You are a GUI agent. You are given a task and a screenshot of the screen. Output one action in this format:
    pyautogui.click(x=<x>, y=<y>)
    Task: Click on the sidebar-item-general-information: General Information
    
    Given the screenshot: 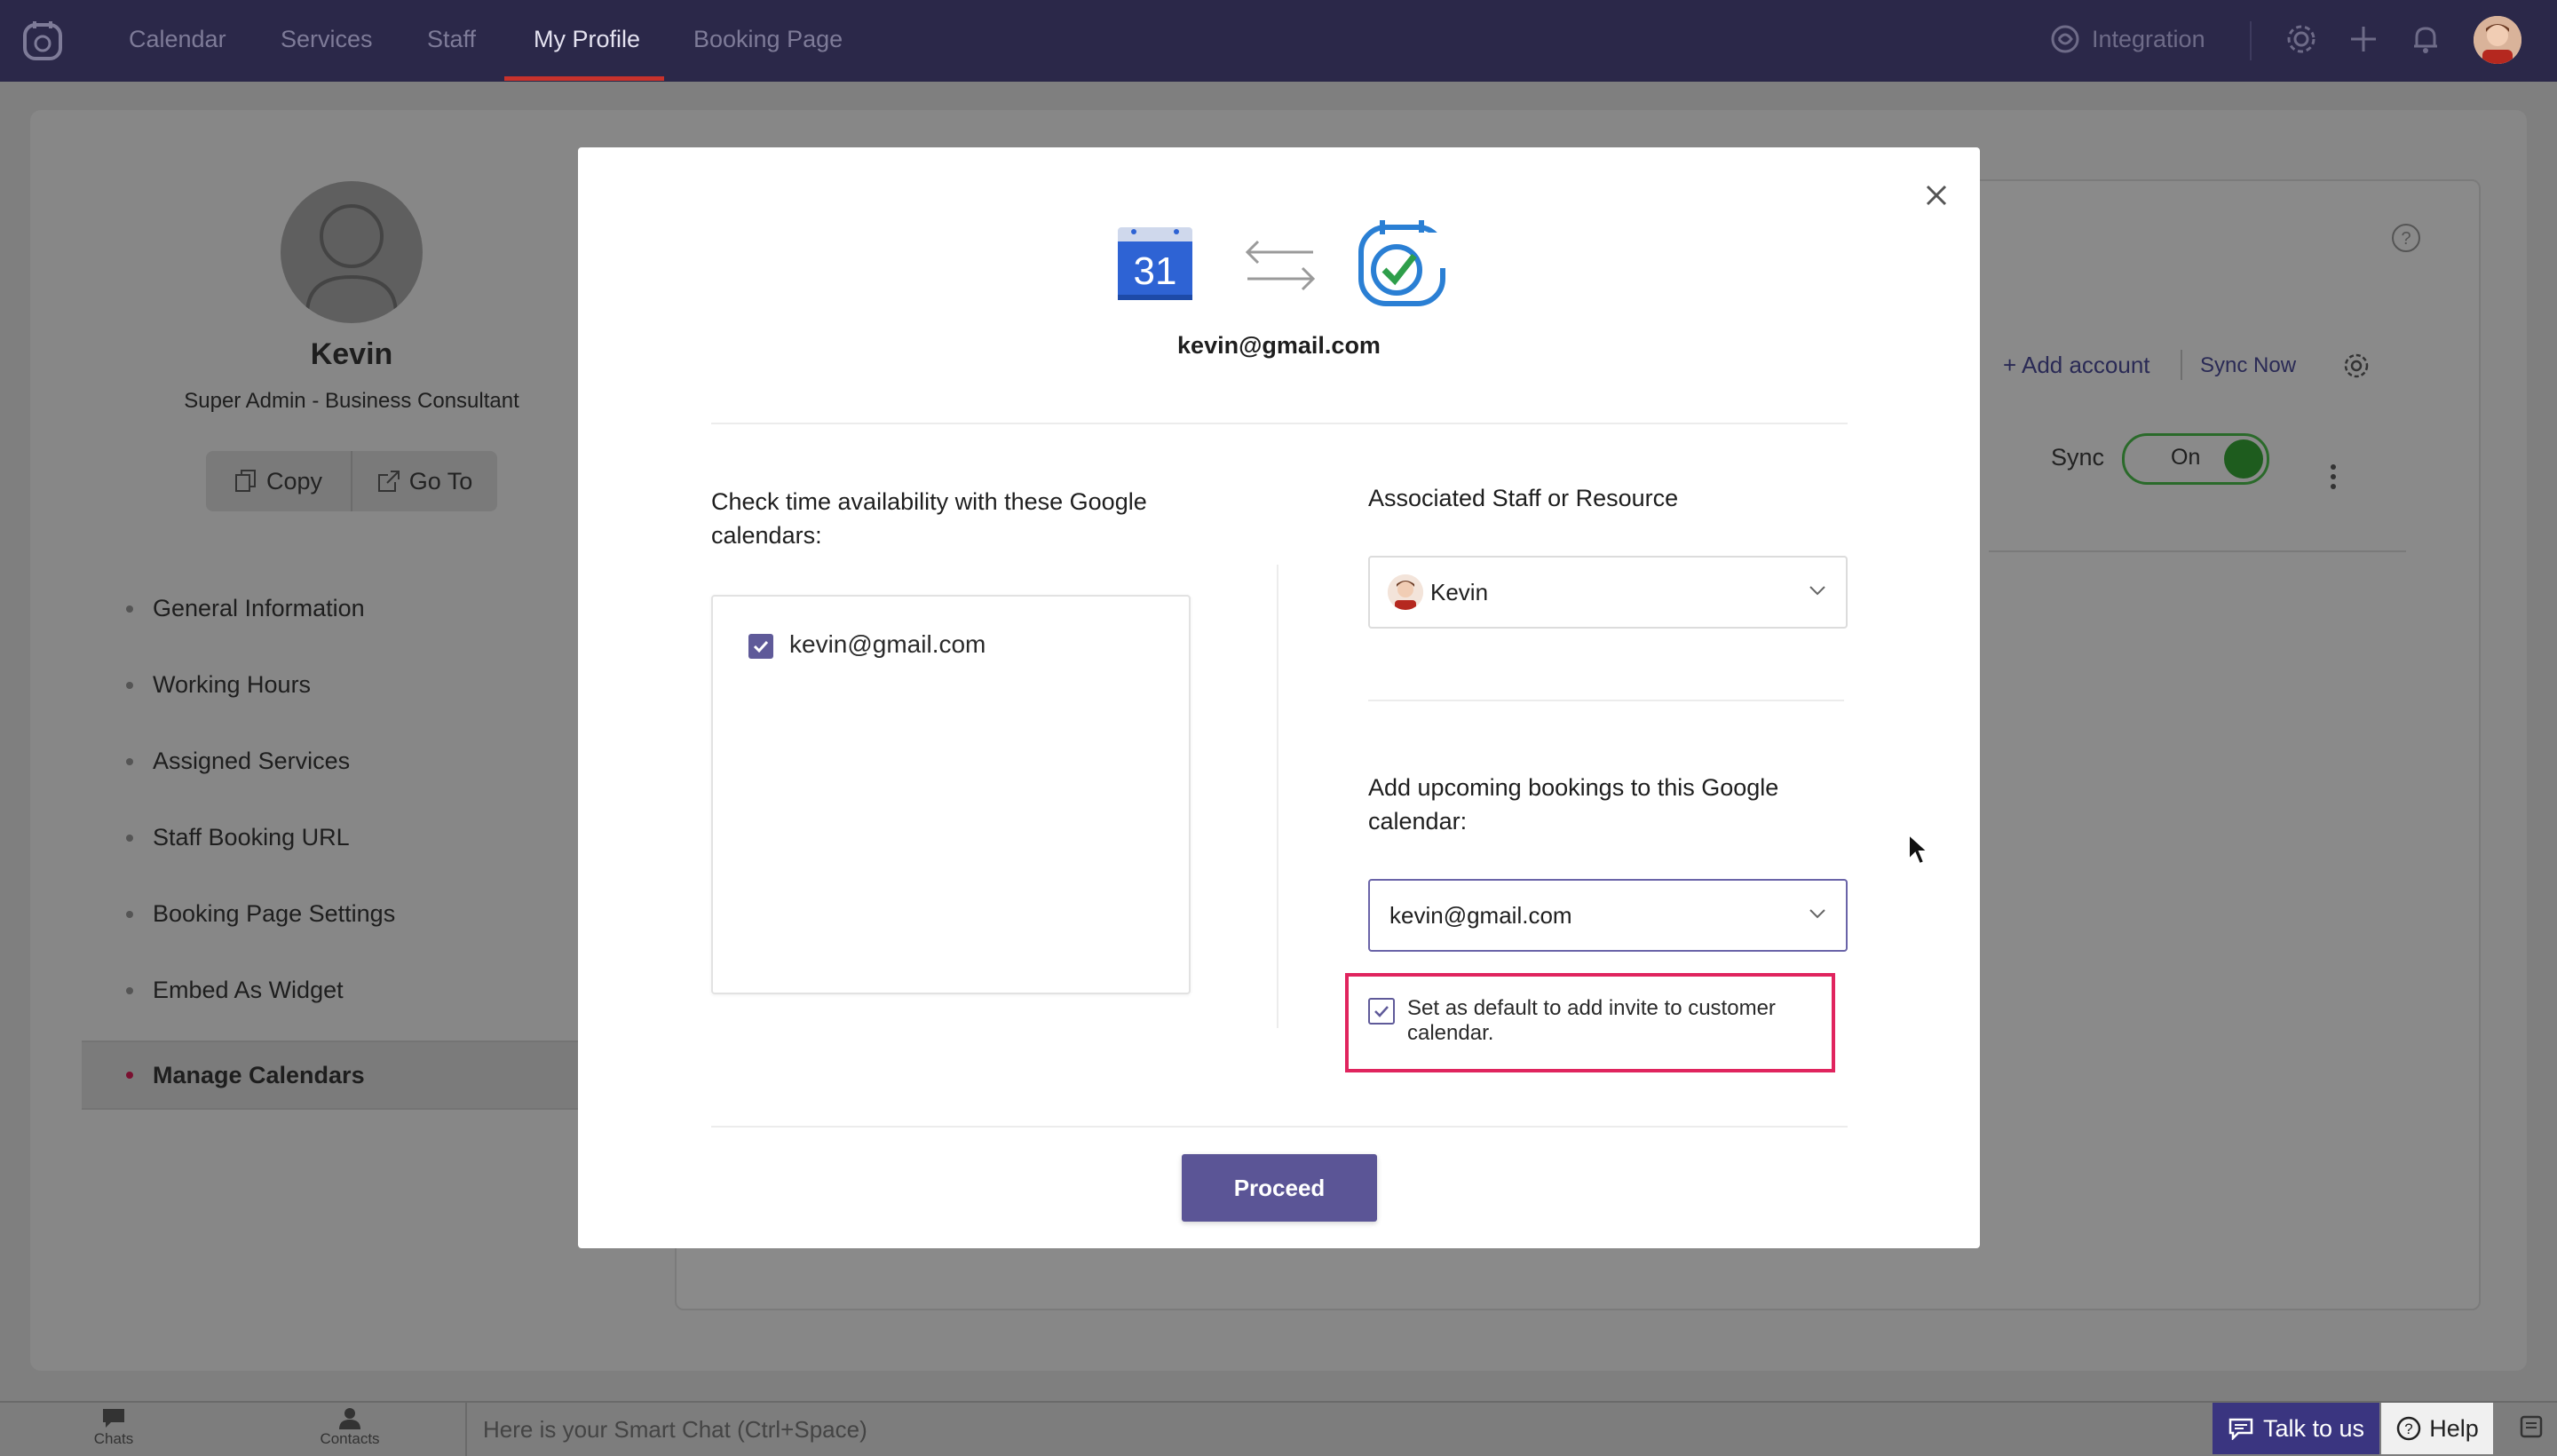 What is the action you would take?
    pyautogui.click(x=330, y=620)
    